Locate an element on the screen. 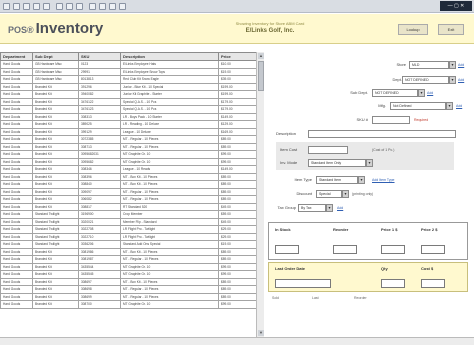 The image size is (474, 345). forward-icon is located at coordinates (16, 6).